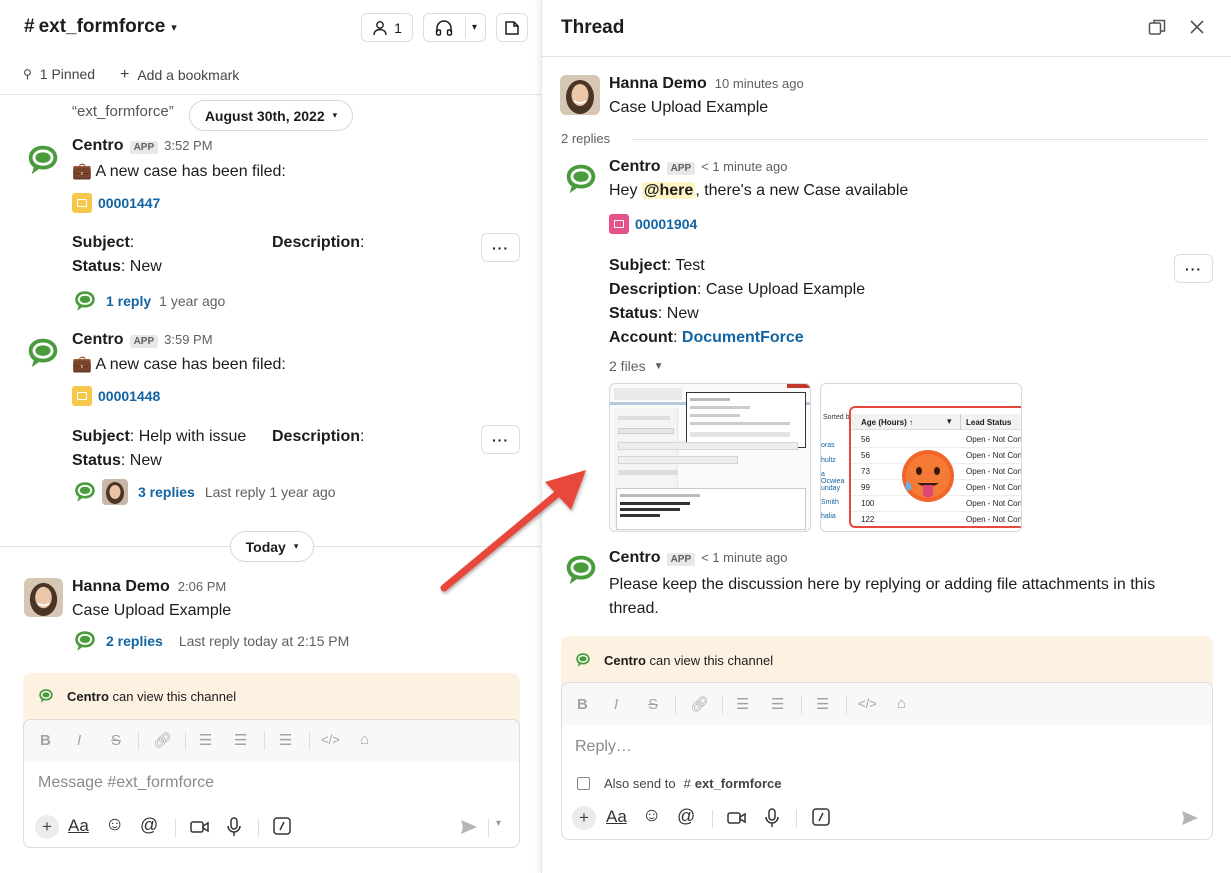  I want to click on case-link: 00001448, so click(129, 396).